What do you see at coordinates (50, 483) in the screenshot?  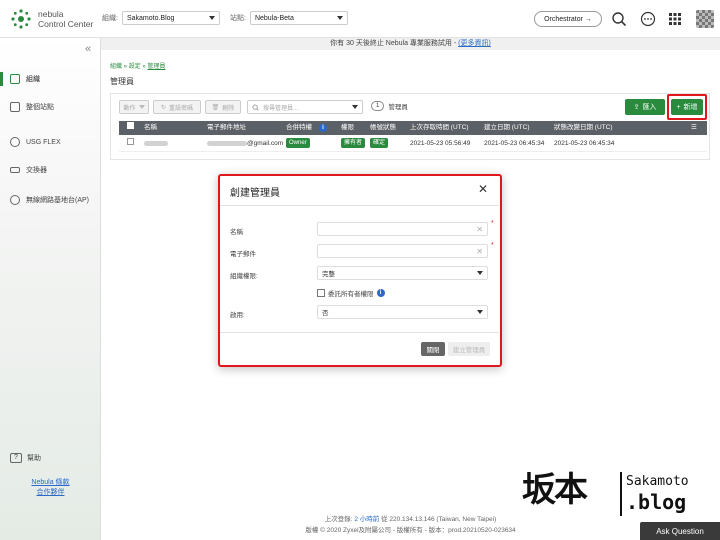 I see `terms-link: Nebula 條款` at bounding box center [50, 483].